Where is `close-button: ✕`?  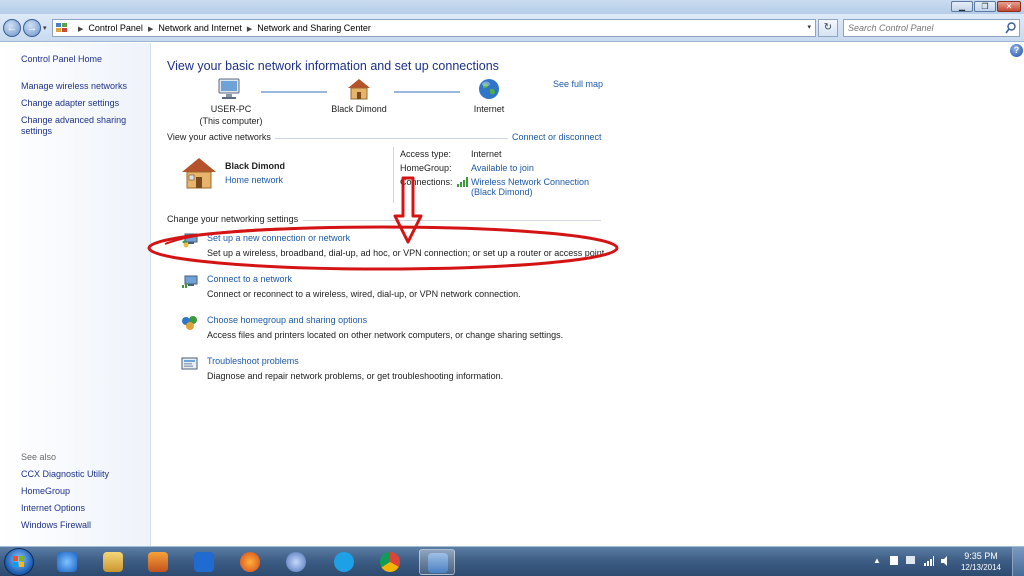
close-button: ✕ is located at coordinates (1009, 6).